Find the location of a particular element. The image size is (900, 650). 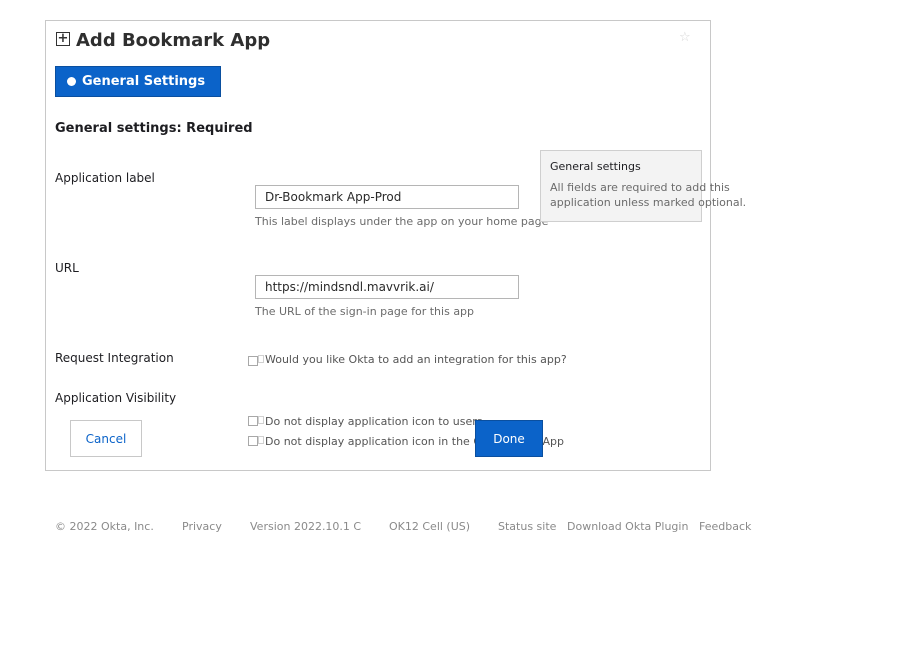

url-label: URL is located at coordinates (67, 268).